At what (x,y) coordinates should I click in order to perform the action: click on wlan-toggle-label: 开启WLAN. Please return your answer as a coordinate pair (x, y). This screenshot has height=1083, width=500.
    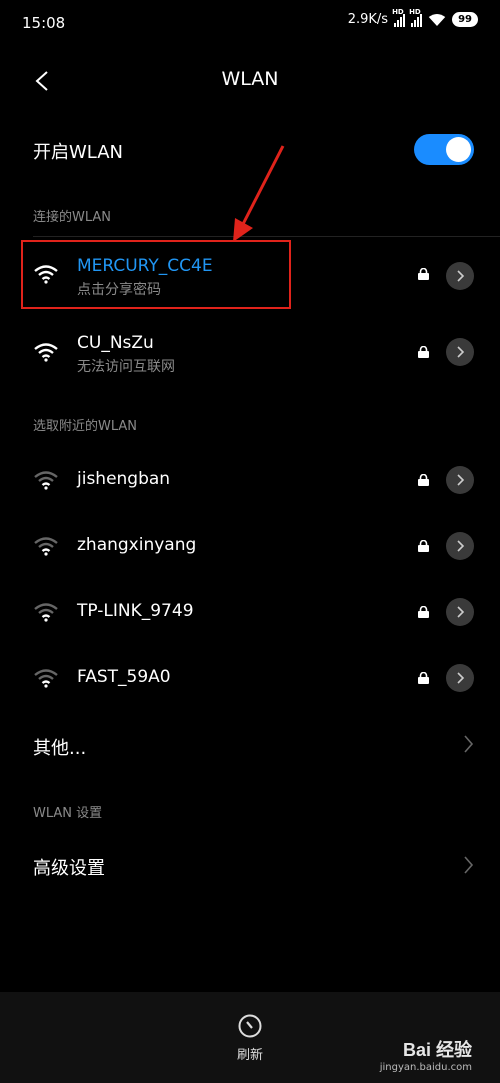
    Looking at the image, I should click on (78, 152).